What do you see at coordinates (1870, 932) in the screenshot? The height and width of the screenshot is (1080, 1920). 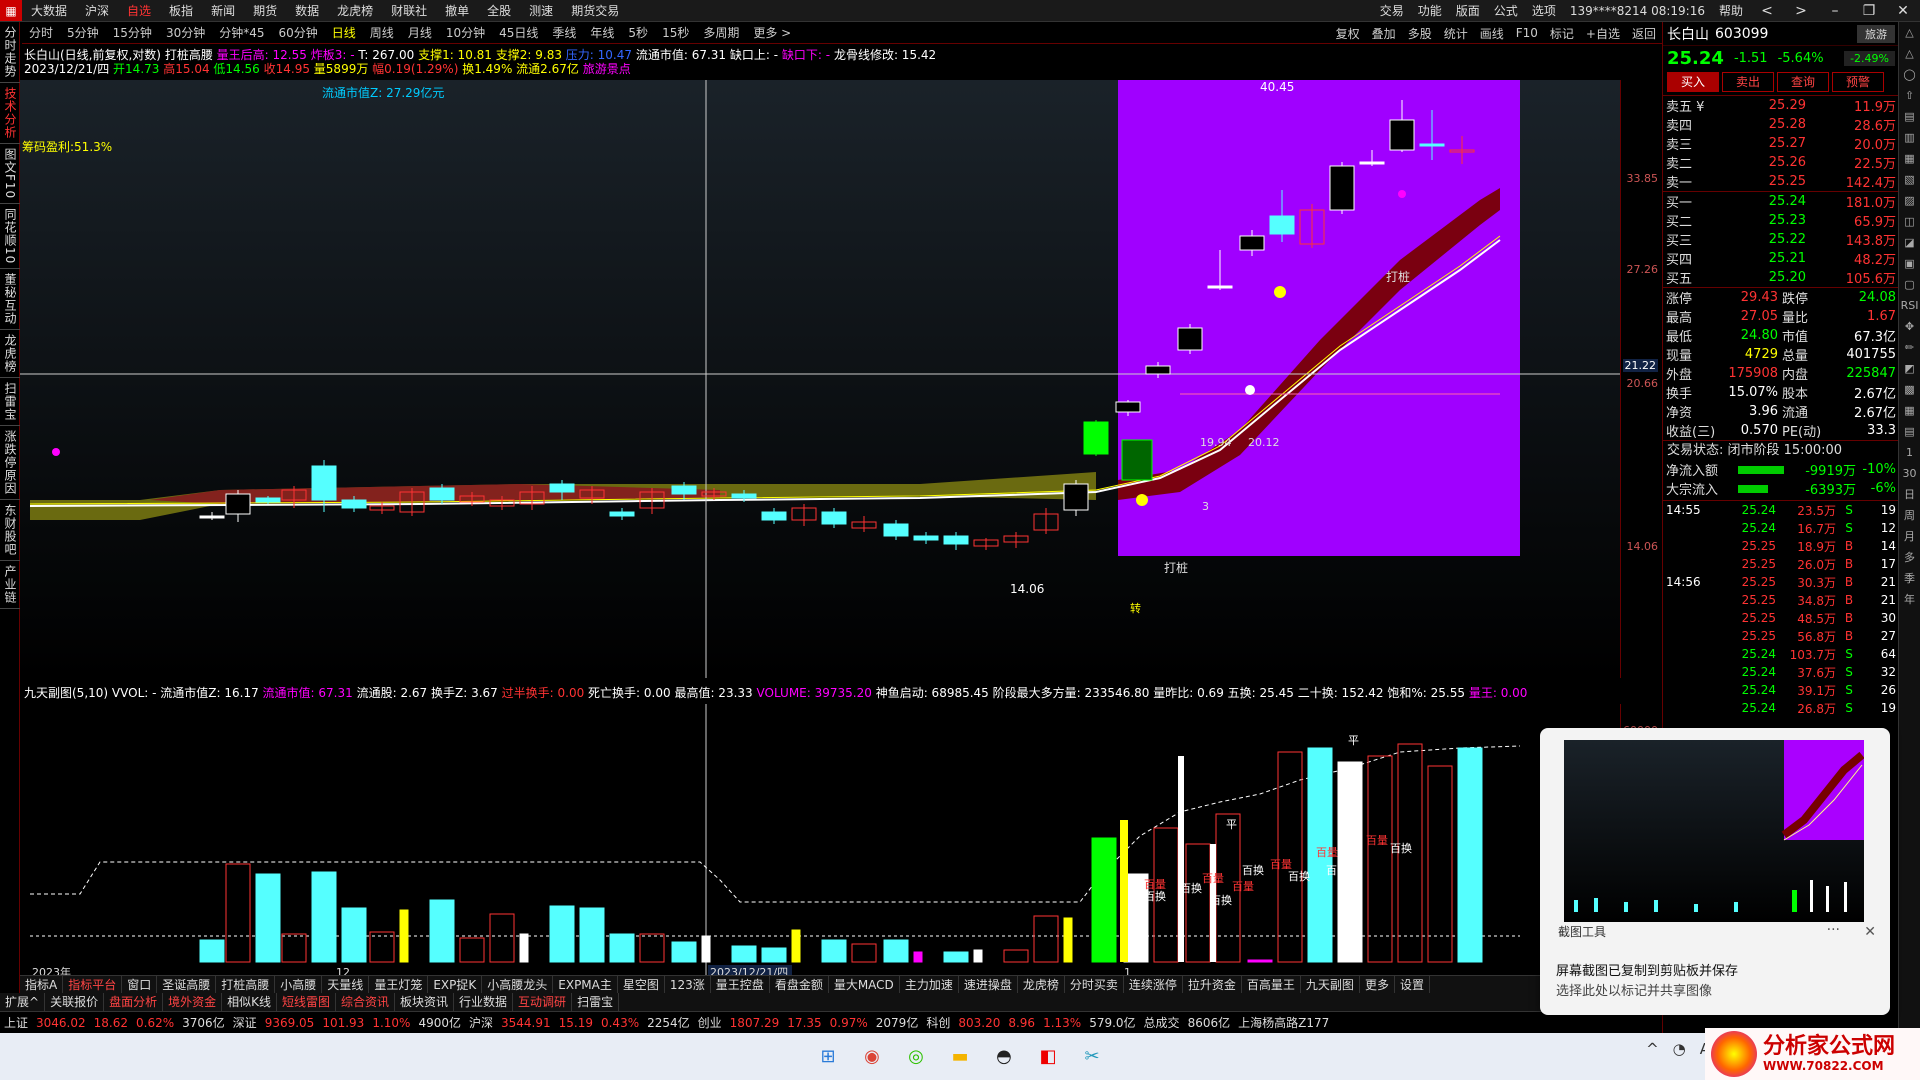 I see `close-icon: ✕` at bounding box center [1870, 932].